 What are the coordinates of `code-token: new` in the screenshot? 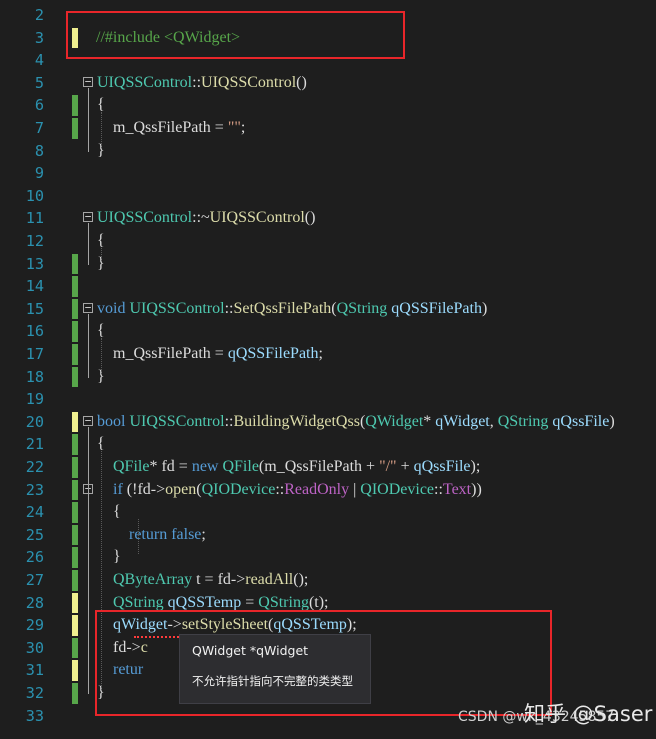 It's located at (207, 466).